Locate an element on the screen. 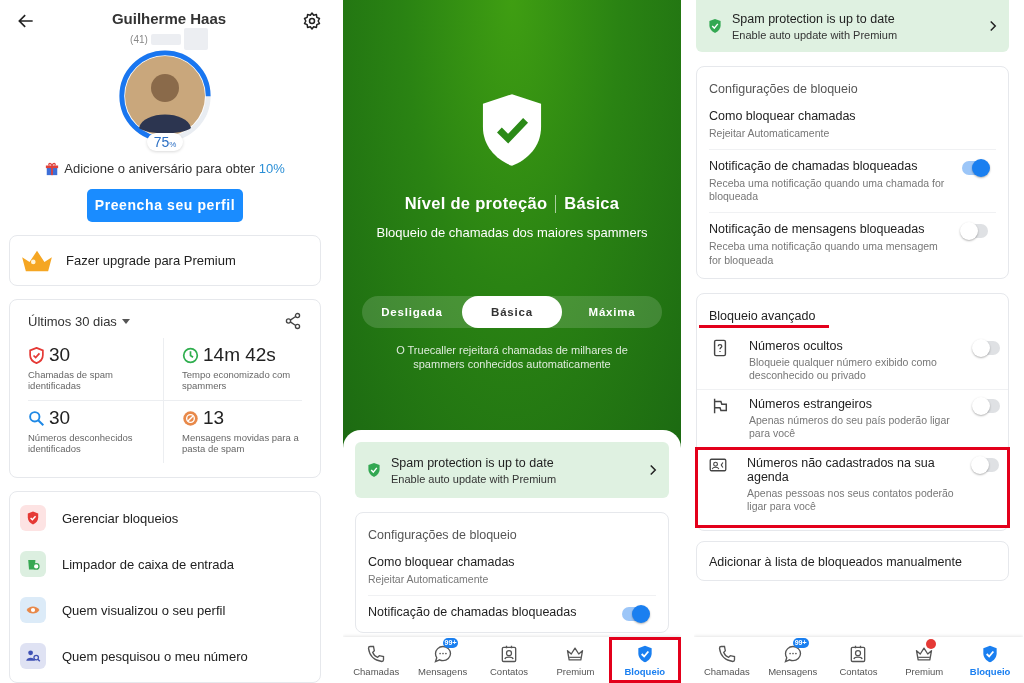 This screenshot has width=1024, height=683. protection-level-title: Nível de proteção is located at coordinates (476, 203).